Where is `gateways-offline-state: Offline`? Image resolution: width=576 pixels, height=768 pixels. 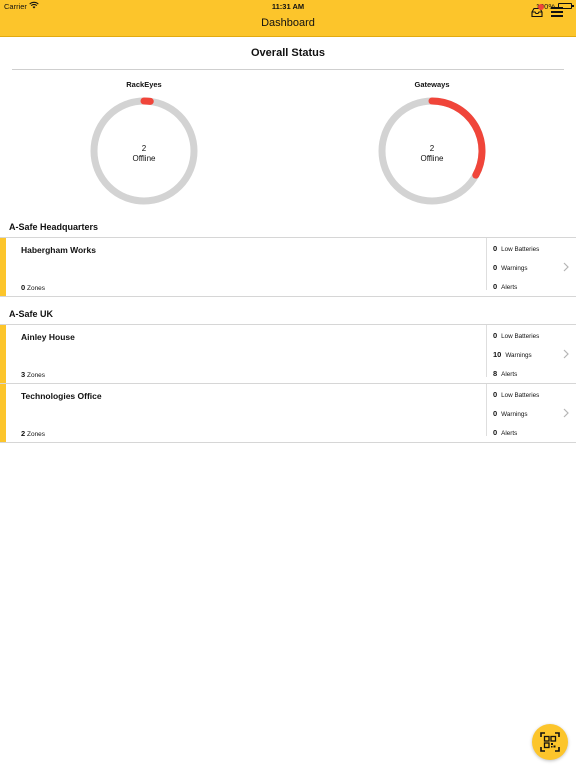
gateways-offline-state: Offline is located at coordinates (432, 158).